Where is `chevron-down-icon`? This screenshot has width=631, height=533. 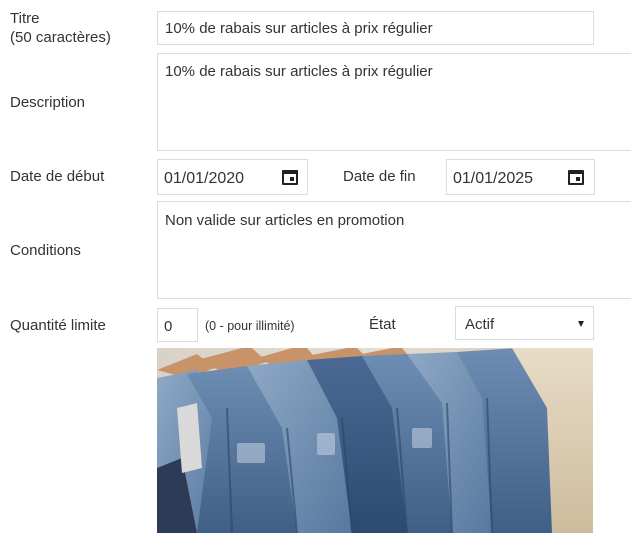 chevron-down-icon is located at coordinates (581, 324).